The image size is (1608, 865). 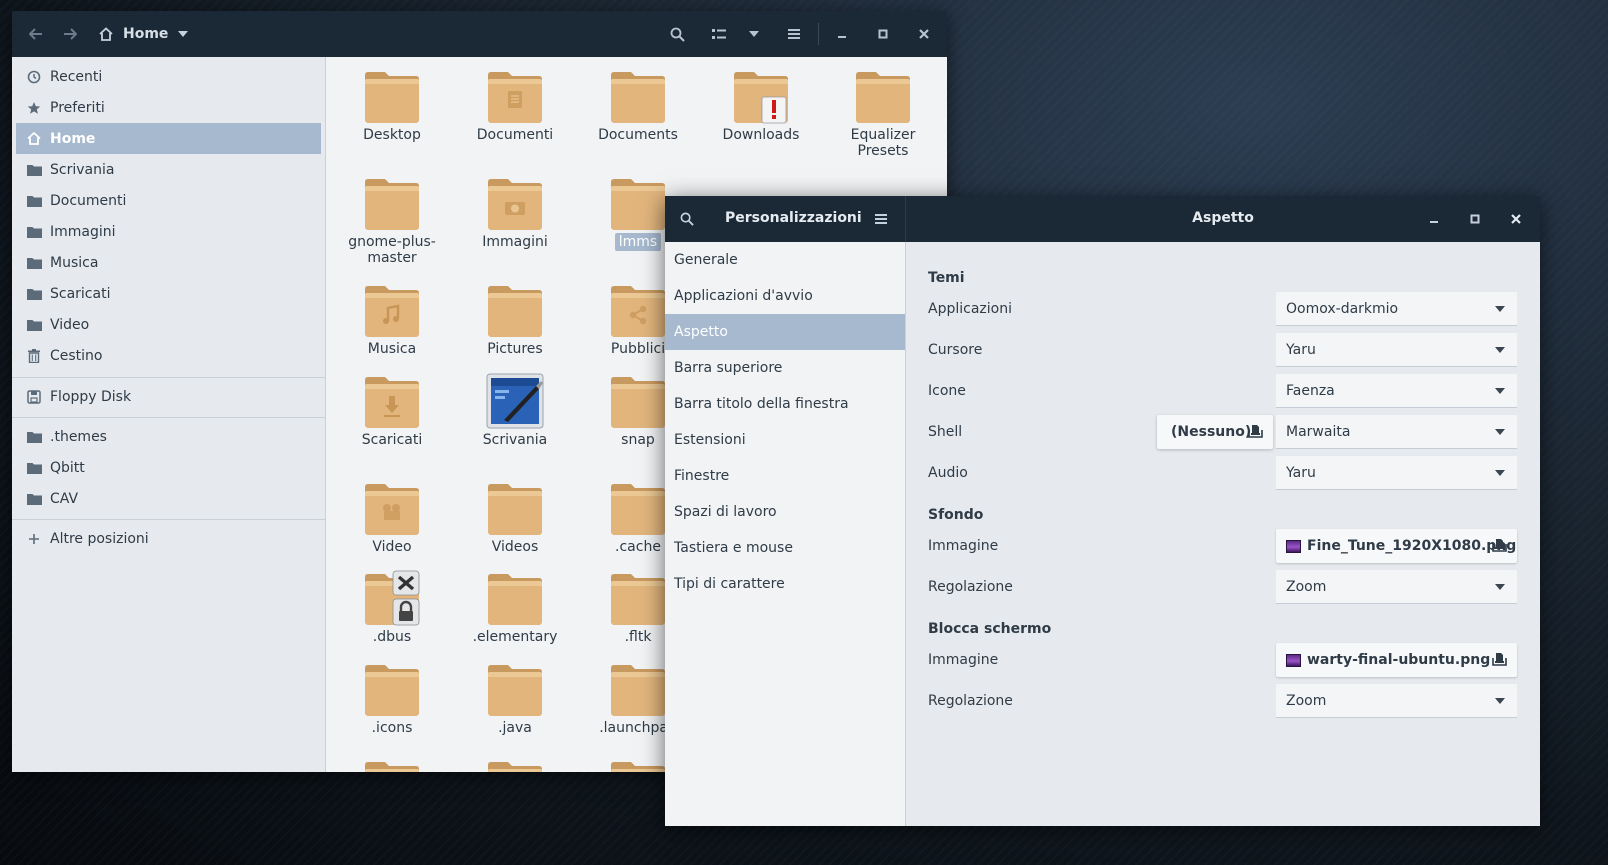 What do you see at coordinates (168, 169) in the screenshot?
I see `sidebar-item-scrivania: Scrivania` at bounding box center [168, 169].